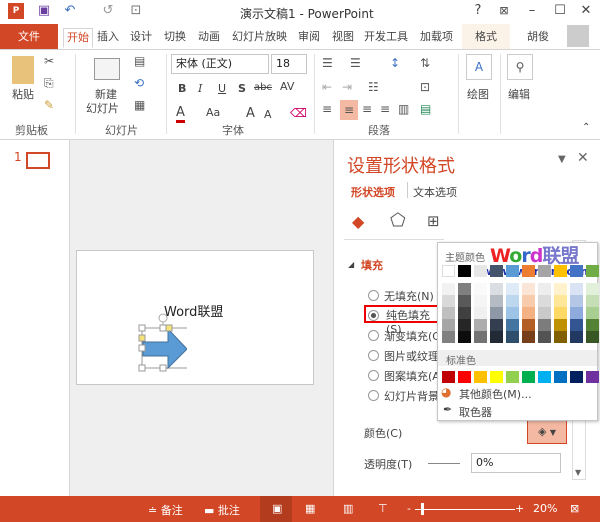  What do you see at coordinates (586, 11) in the screenshot?
I see `close-button: ✕` at bounding box center [586, 11].